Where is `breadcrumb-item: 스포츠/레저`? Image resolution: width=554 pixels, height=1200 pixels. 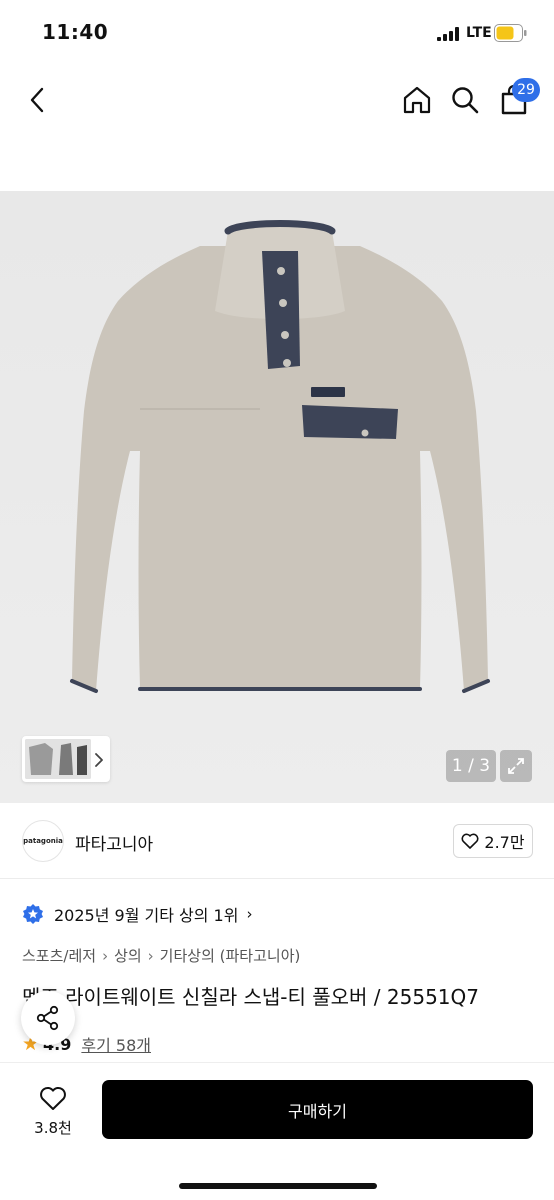 breadcrumb-item: 스포츠/레저 is located at coordinates (59, 955).